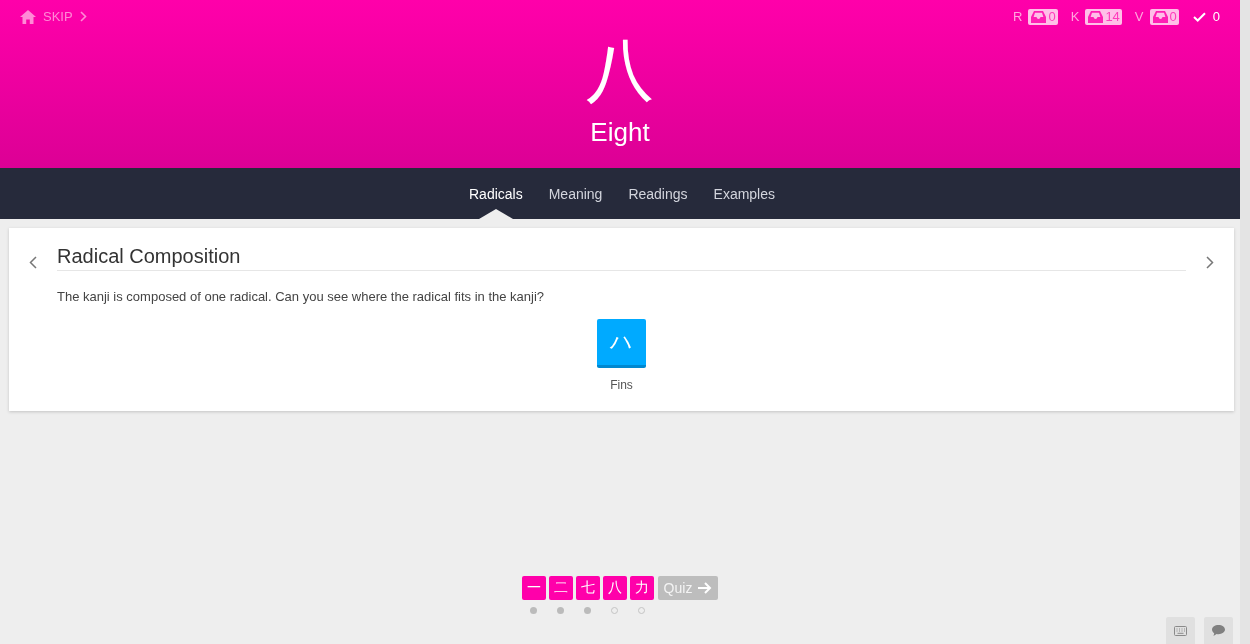 Image resolution: width=1250 pixels, height=644 pixels. Describe the element at coordinates (575, 193) in the screenshot. I see `section-tab: Meaning` at that location.